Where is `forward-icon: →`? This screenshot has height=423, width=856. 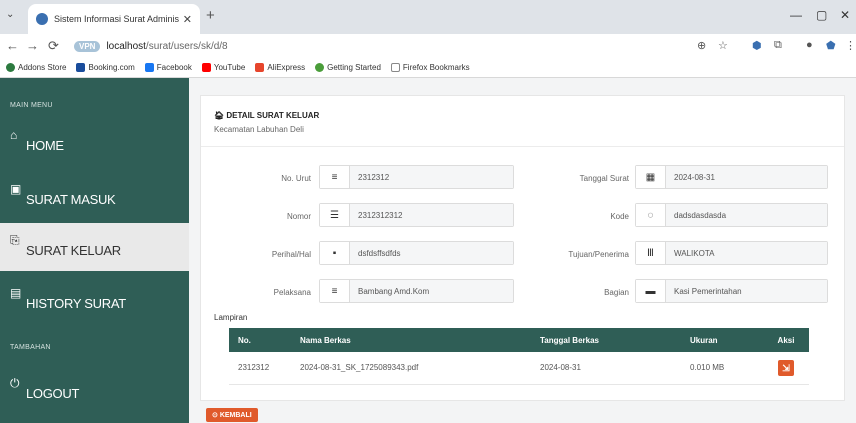
forward-icon: → is located at coordinates (32, 45).